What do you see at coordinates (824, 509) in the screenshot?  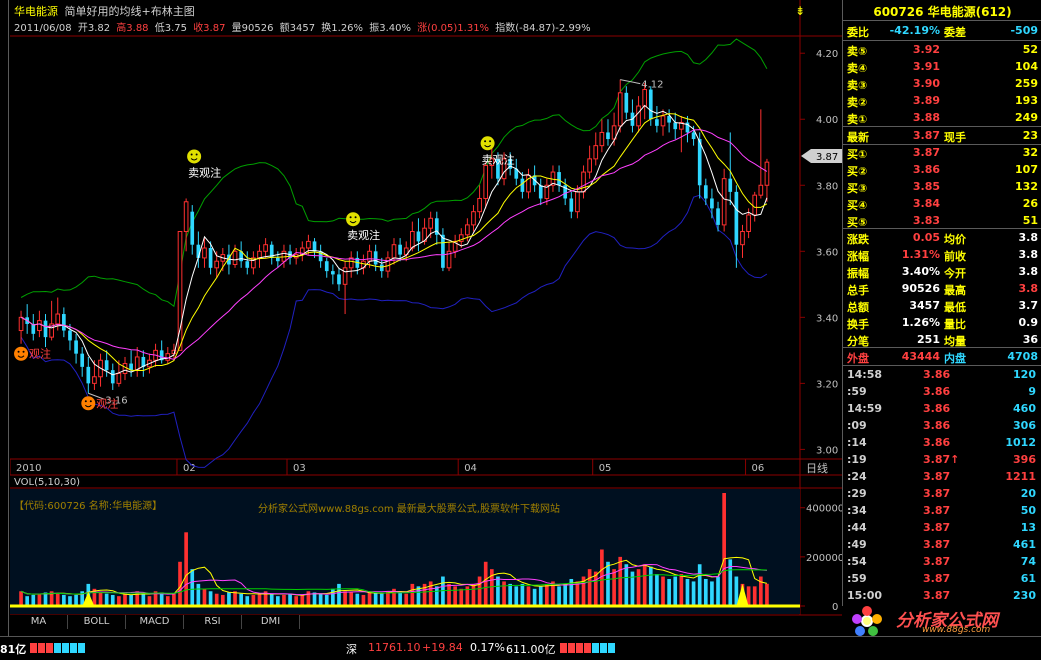 I see `volume-tick-label: 400000` at bounding box center [824, 509].